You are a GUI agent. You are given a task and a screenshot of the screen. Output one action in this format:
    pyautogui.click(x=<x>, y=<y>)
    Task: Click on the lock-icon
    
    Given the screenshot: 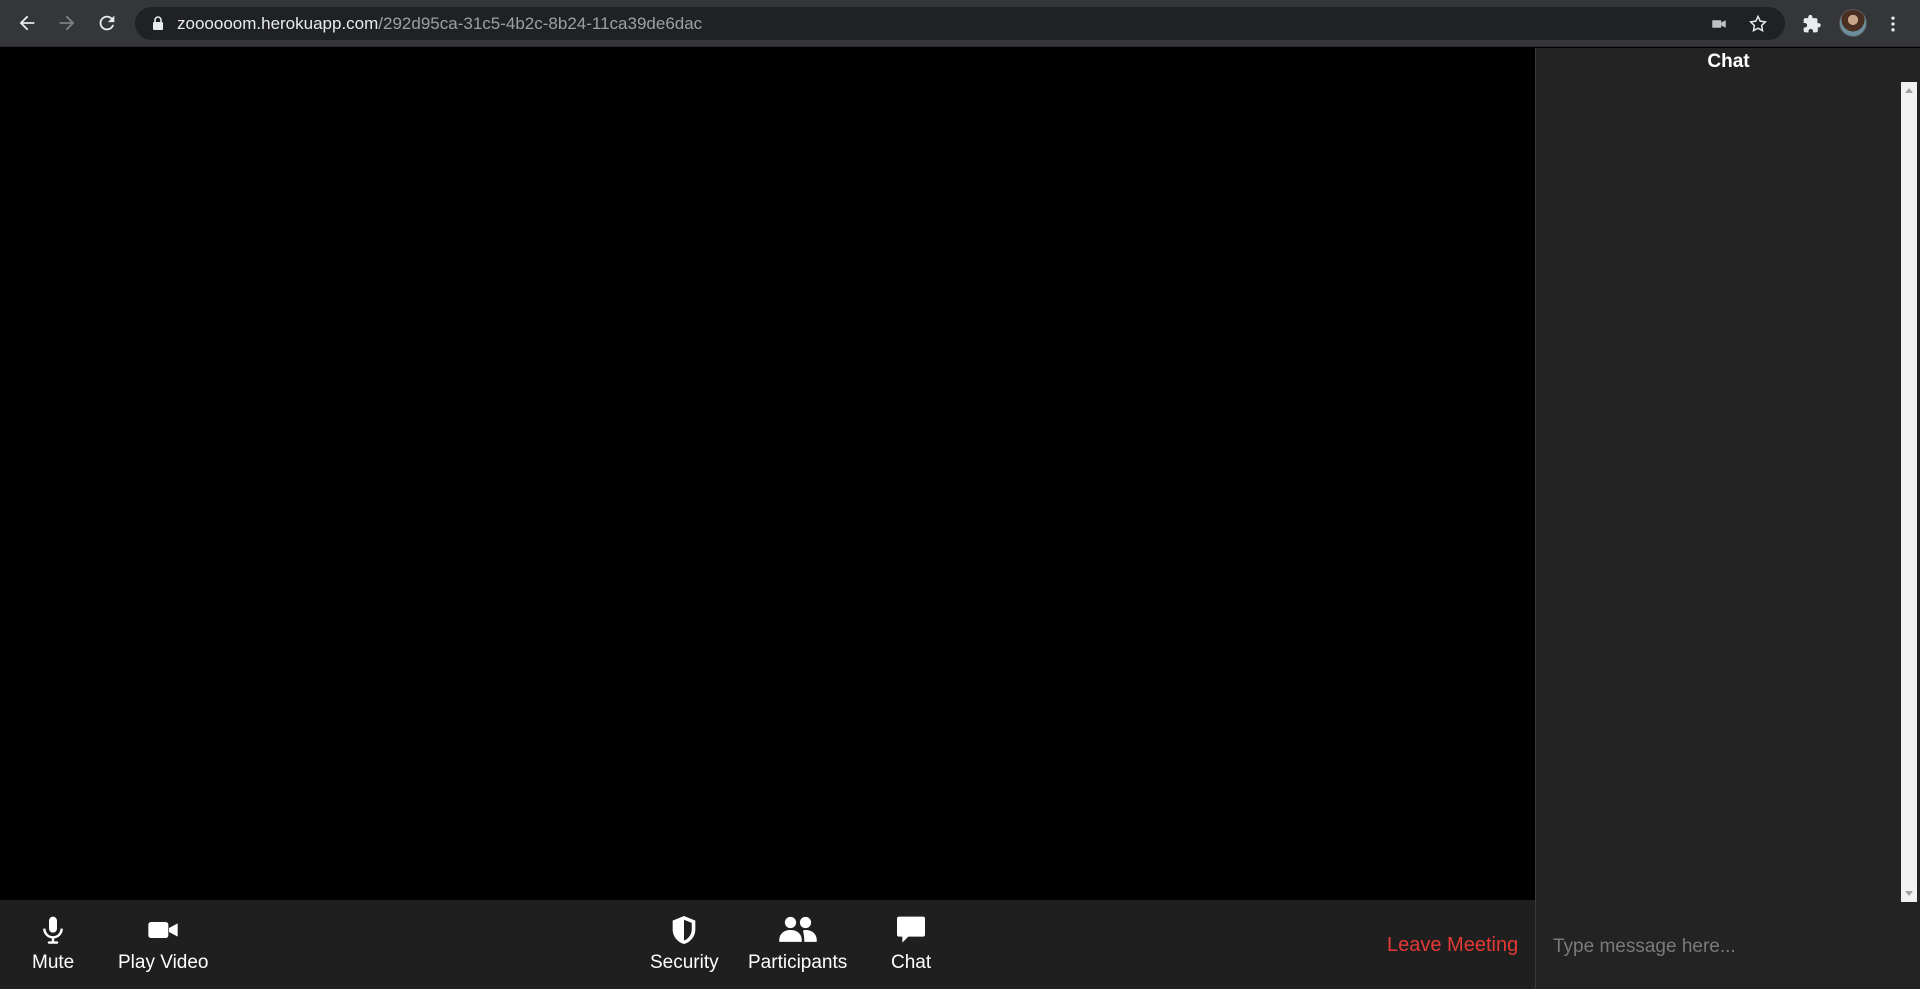 What is the action you would take?
    pyautogui.click(x=158, y=23)
    